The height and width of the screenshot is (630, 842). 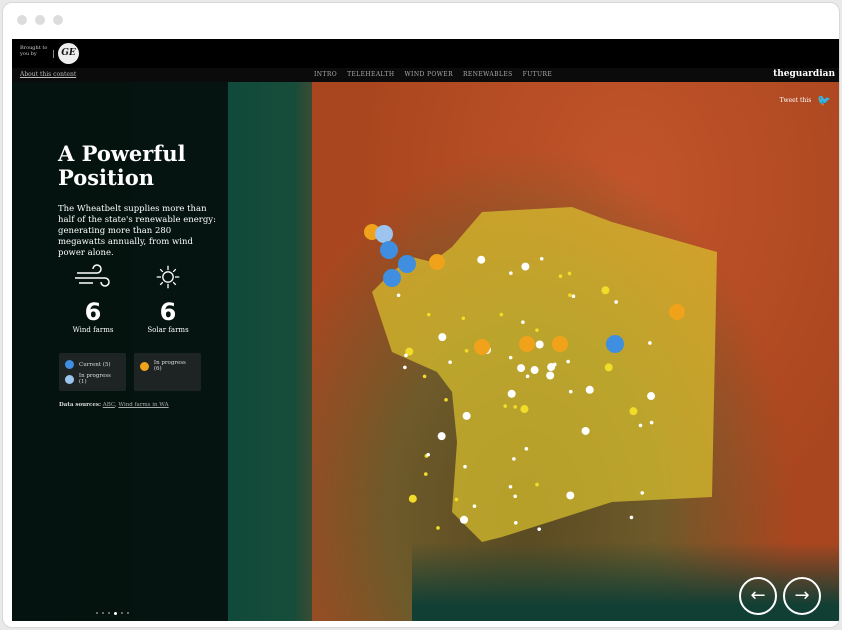 What do you see at coordinates (425, 53) in the screenshot?
I see `top-bar: Brought to you by GE` at bounding box center [425, 53].